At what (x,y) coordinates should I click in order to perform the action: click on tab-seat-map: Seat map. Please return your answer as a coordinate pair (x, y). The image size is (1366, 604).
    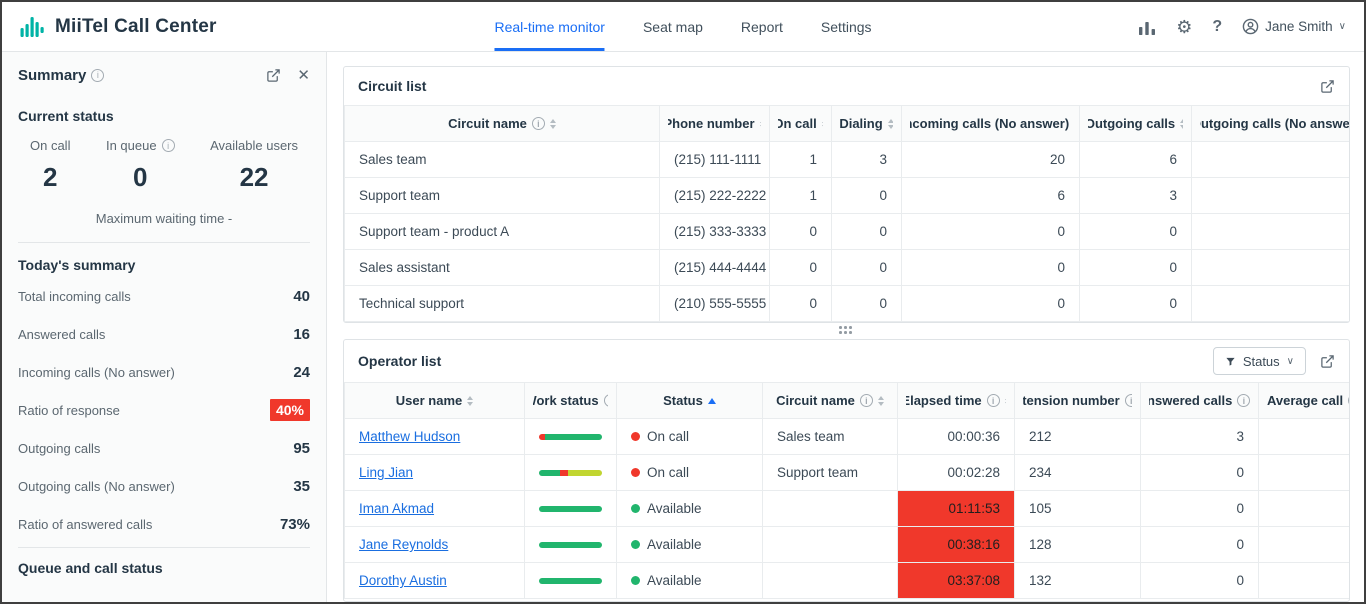
    Looking at the image, I should click on (673, 26).